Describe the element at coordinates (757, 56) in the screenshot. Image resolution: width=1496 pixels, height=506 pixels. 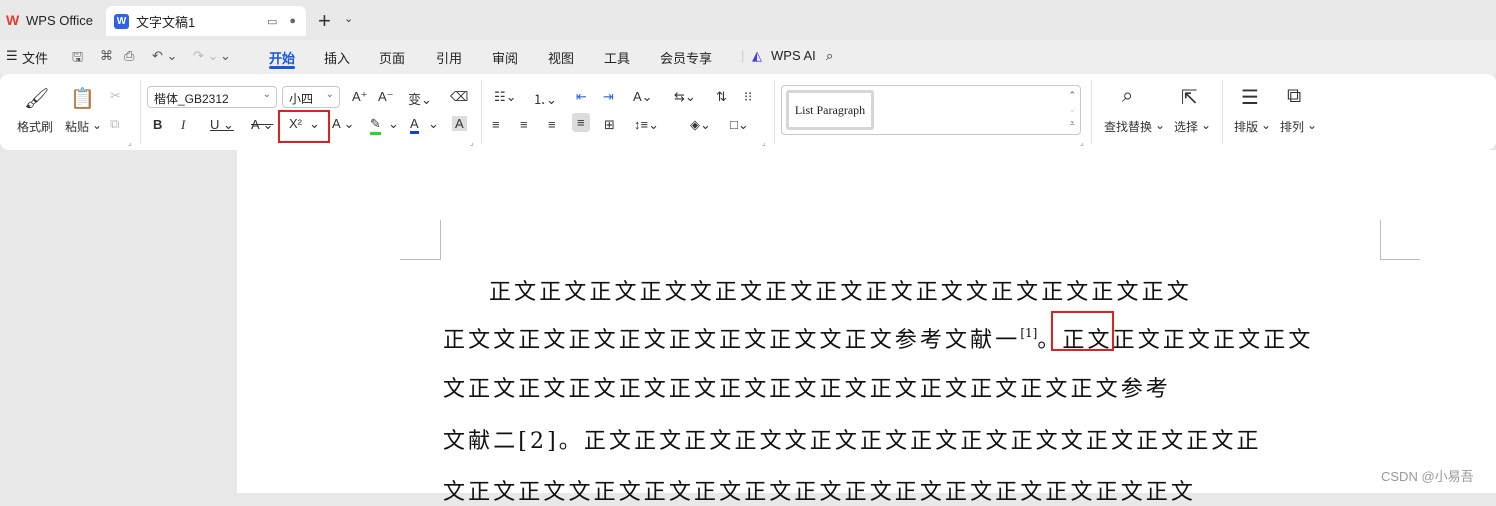
I see `wps-ai-icon: ◭` at that location.